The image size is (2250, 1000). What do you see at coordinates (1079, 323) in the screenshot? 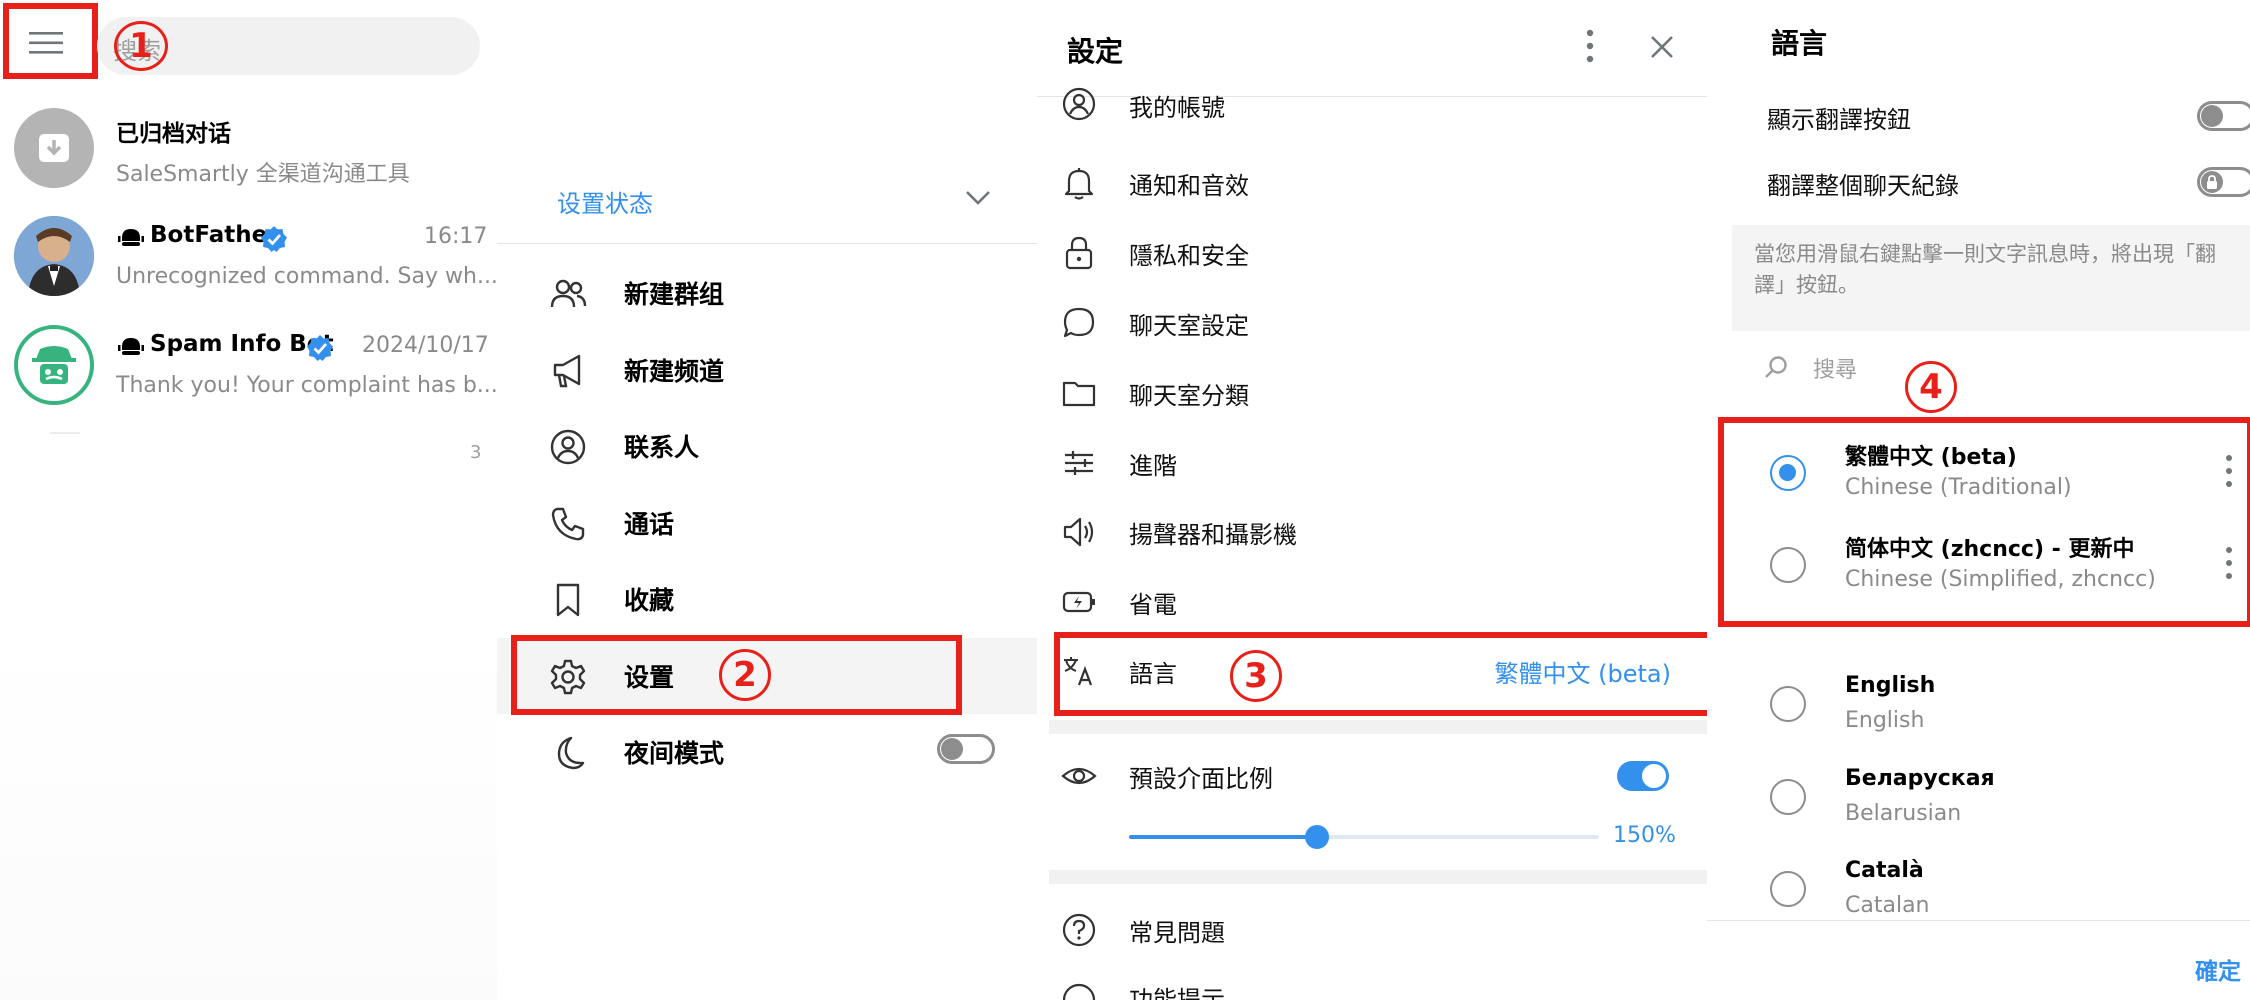
I see `chat-bubble-icon` at bounding box center [1079, 323].